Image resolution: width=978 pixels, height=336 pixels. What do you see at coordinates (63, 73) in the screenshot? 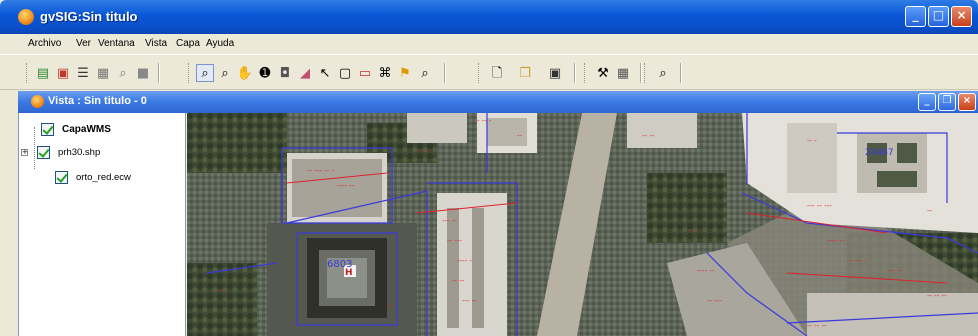
I see `remove-layer-icon: ▣` at bounding box center [63, 73].